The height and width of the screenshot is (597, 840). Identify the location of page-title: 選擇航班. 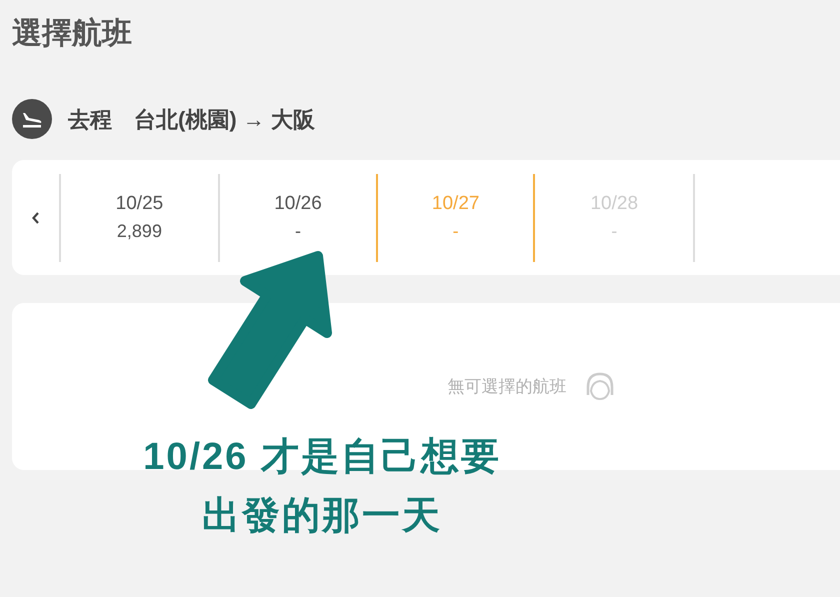
(72, 34).